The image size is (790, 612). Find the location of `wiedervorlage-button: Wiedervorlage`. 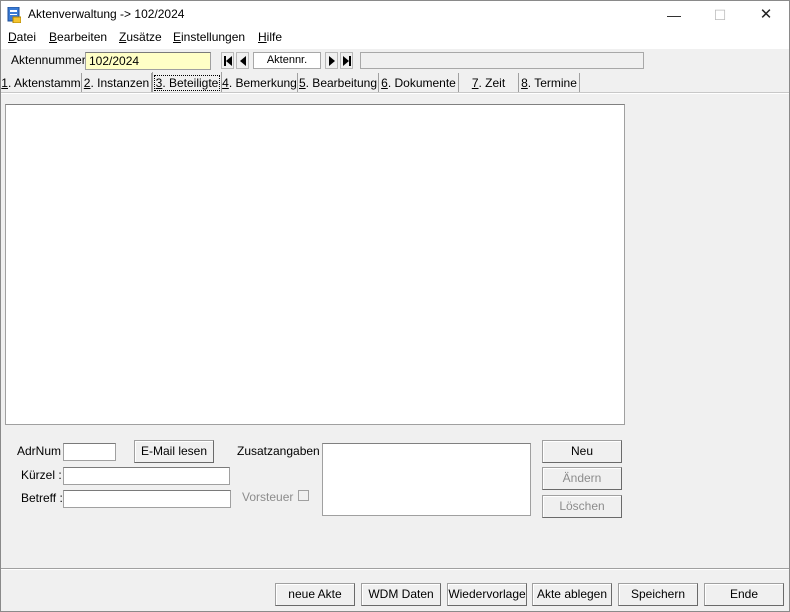

wiedervorlage-button: Wiedervorlage is located at coordinates (487, 594).